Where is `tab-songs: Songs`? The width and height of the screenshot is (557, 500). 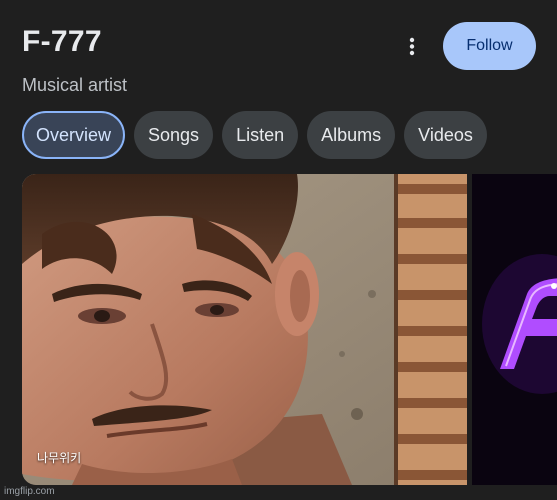 tab-songs: Songs is located at coordinates (174, 135).